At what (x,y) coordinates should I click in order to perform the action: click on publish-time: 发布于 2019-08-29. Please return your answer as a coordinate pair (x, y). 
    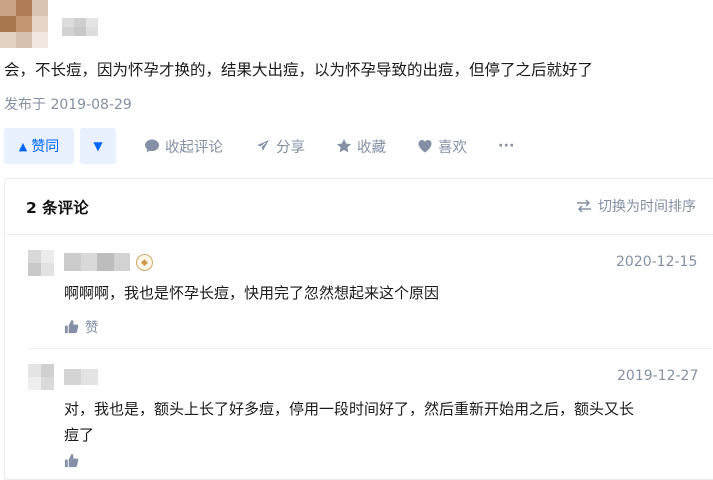
    Looking at the image, I should click on (68, 105).